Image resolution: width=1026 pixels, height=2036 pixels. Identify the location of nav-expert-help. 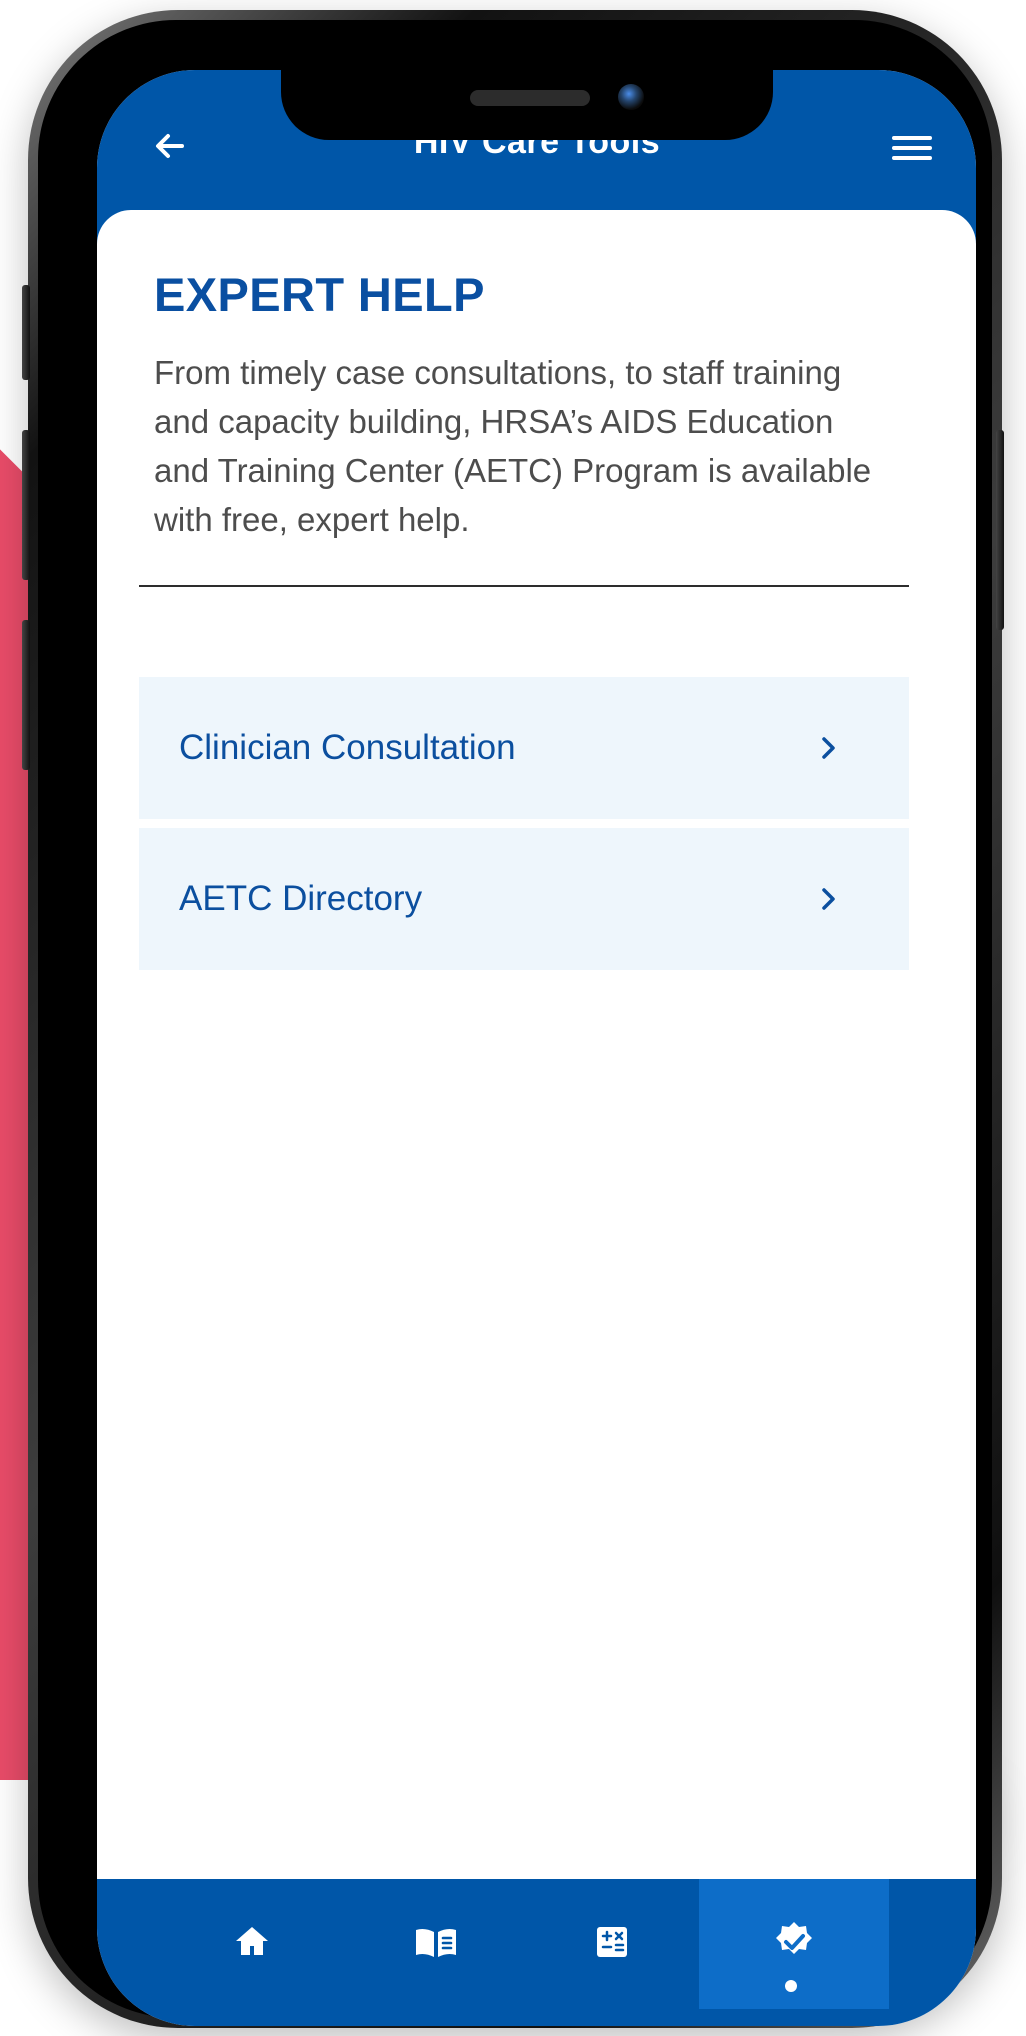
(794, 1944).